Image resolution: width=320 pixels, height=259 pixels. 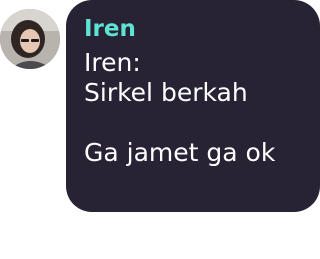 What do you see at coordinates (193, 29) in the screenshot?
I see `sender-name: Iren` at bounding box center [193, 29].